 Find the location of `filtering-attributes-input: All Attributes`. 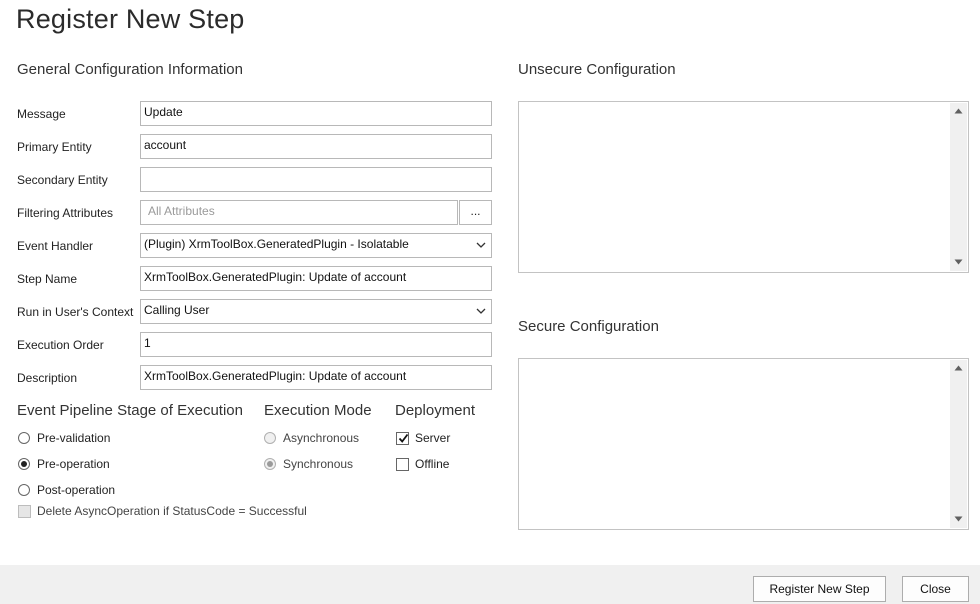

filtering-attributes-input: All Attributes is located at coordinates (299, 212).